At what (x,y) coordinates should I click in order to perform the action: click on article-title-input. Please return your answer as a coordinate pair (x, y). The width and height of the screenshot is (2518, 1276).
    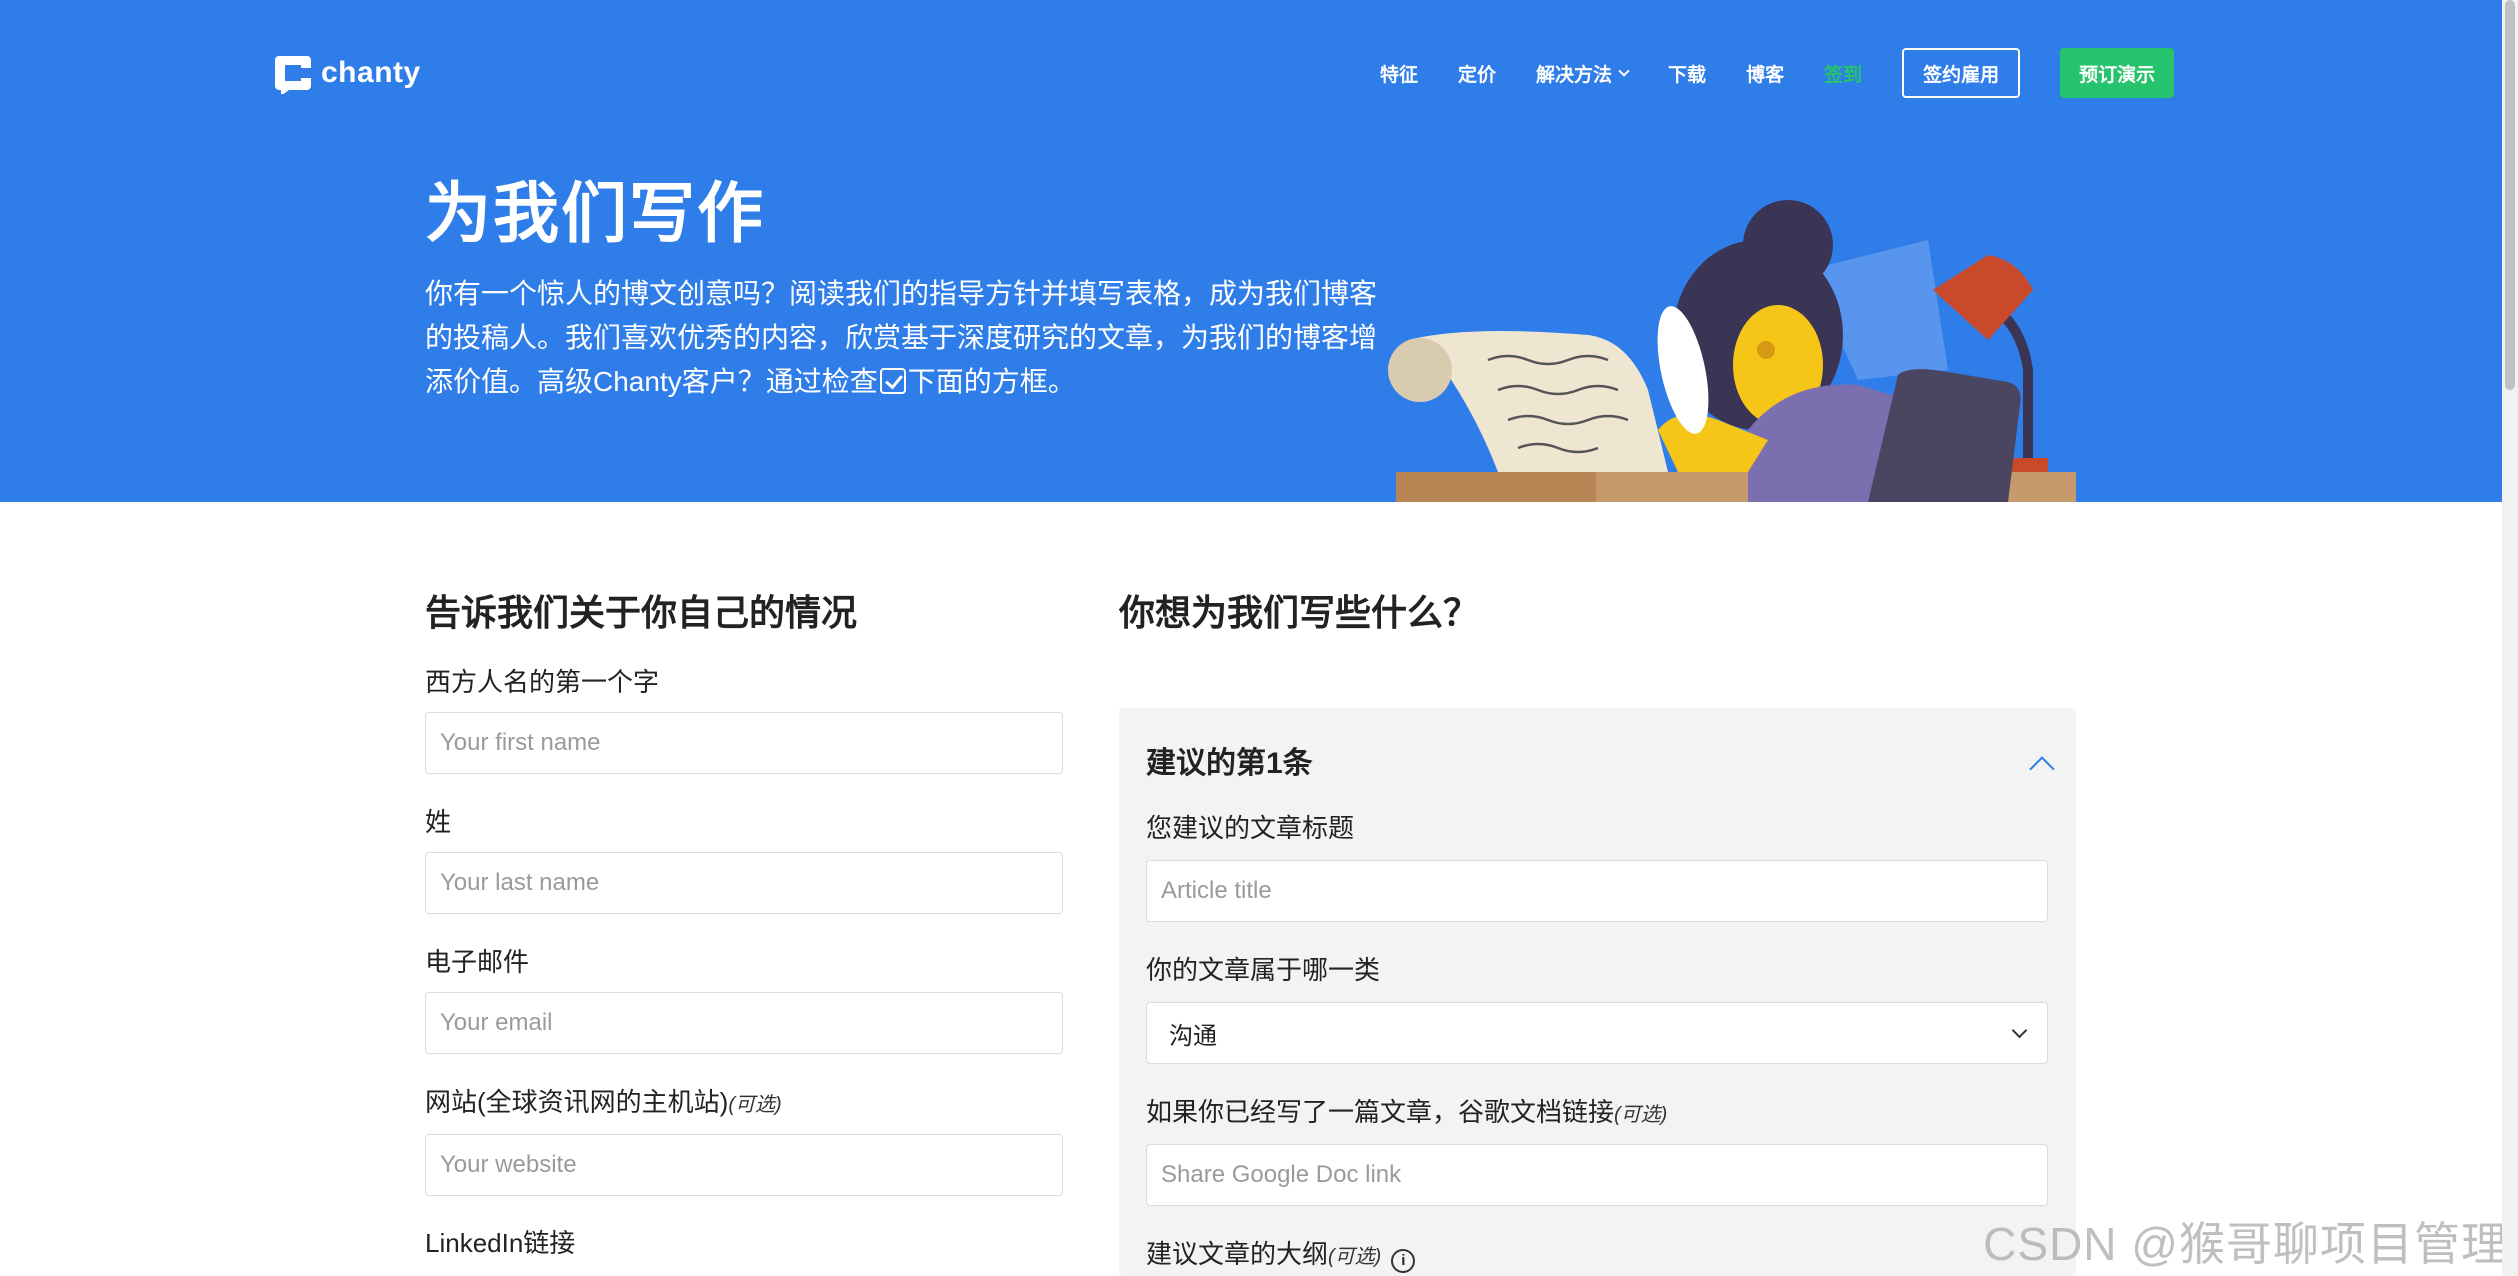
    Looking at the image, I should click on (1597, 891).